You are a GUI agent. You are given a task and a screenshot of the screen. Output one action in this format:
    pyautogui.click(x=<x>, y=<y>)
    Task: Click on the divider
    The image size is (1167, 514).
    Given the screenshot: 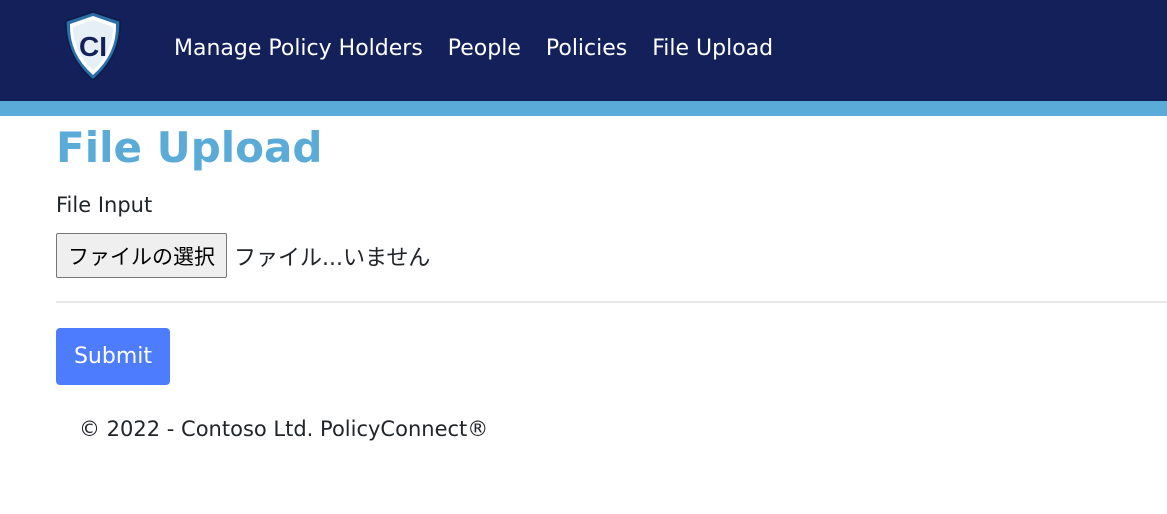 What is the action you would take?
    pyautogui.click(x=611, y=302)
    